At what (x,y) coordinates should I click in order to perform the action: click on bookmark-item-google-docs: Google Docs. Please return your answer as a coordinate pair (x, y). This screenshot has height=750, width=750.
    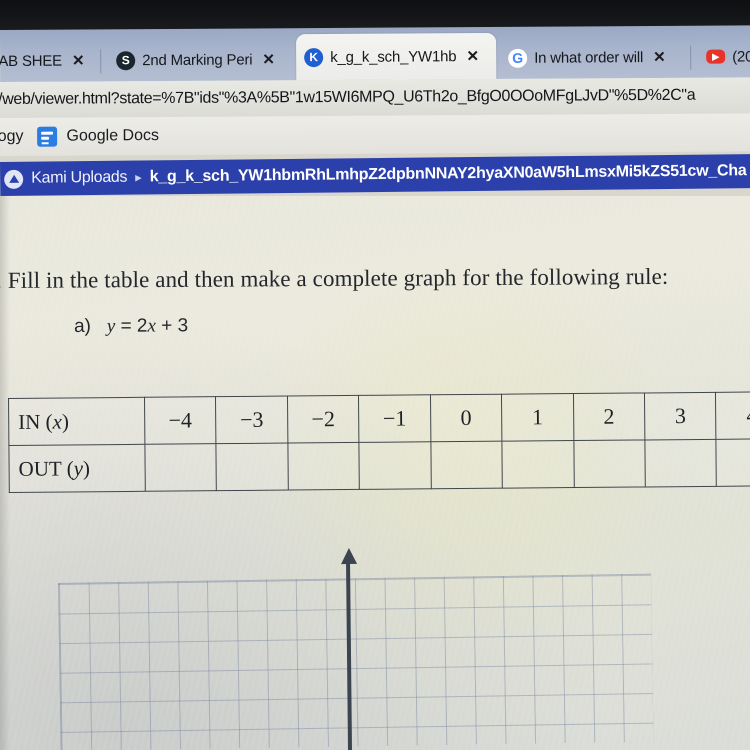
    Looking at the image, I should click on (98, 136).